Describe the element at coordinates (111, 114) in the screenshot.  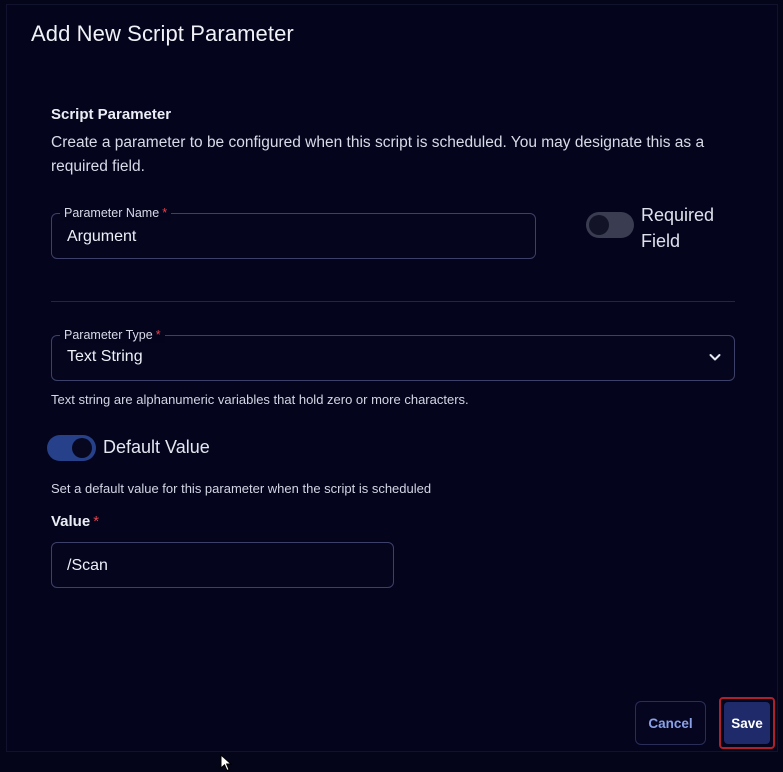
I see `section-heading: Script Parameter` at that location.